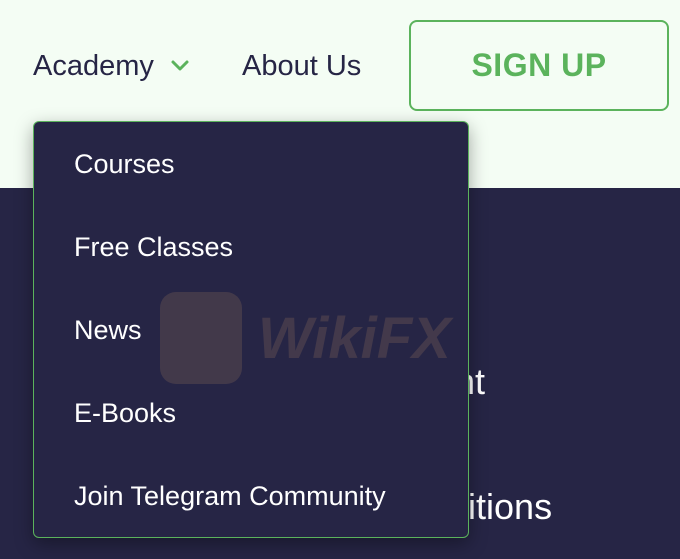 Image resolution: width=680 pixels, height=559 pixels. Describe the element at coordinates (124, 164) in the screenshot. I see `menu-item-courses: Courses` at that location.